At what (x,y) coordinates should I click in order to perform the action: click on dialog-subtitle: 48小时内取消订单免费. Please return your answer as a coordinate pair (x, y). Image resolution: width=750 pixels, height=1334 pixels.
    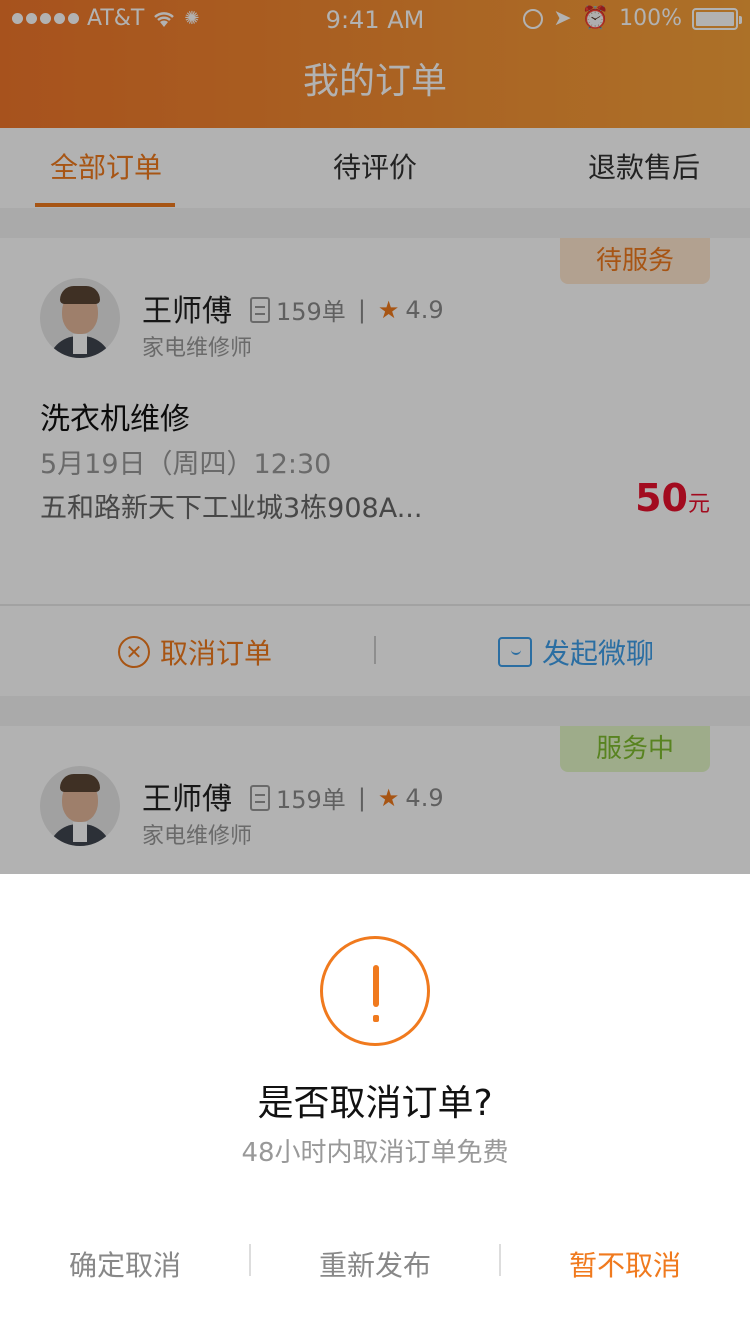
    Looking at the image, I should click on (375, 1153).